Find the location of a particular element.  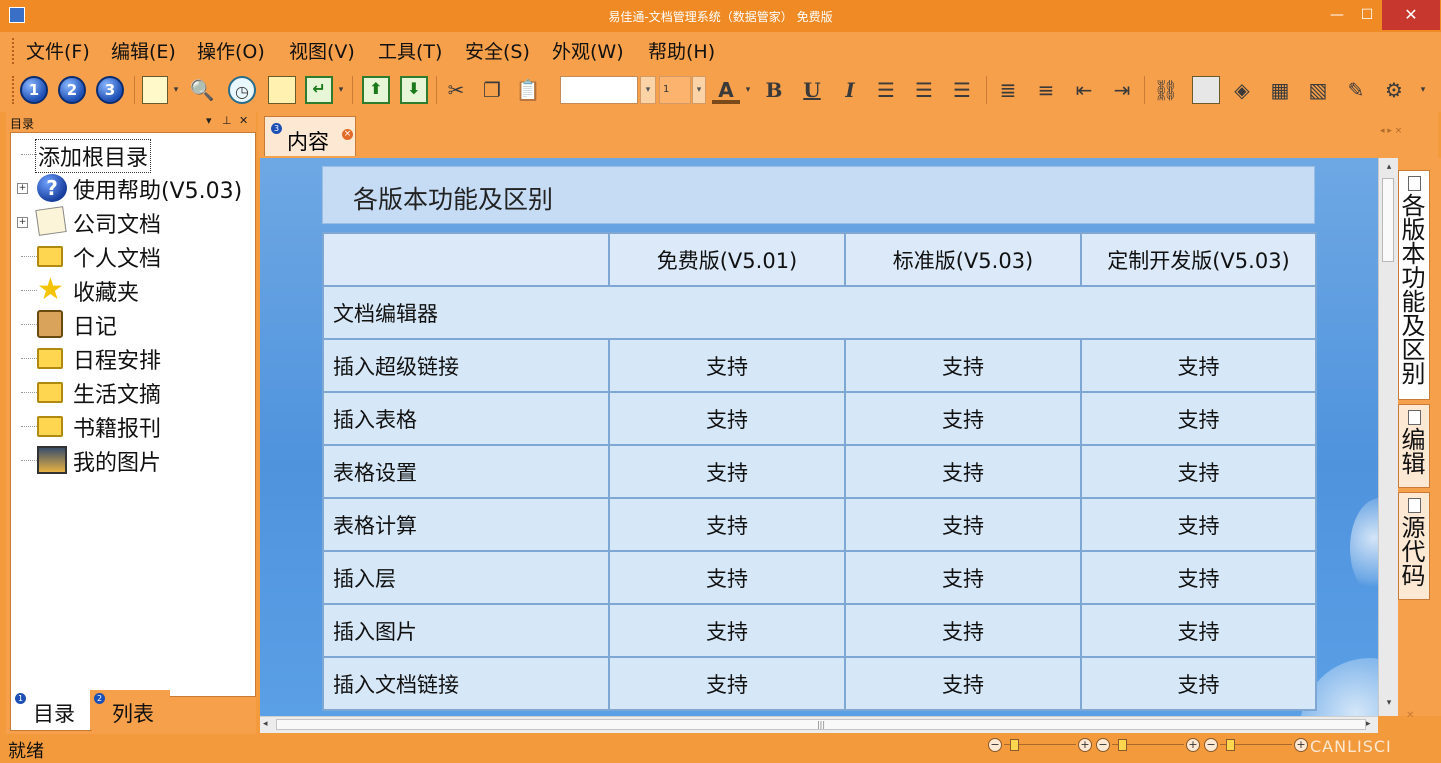

image-icon: ▧ is located at coordinates (1318, 90).